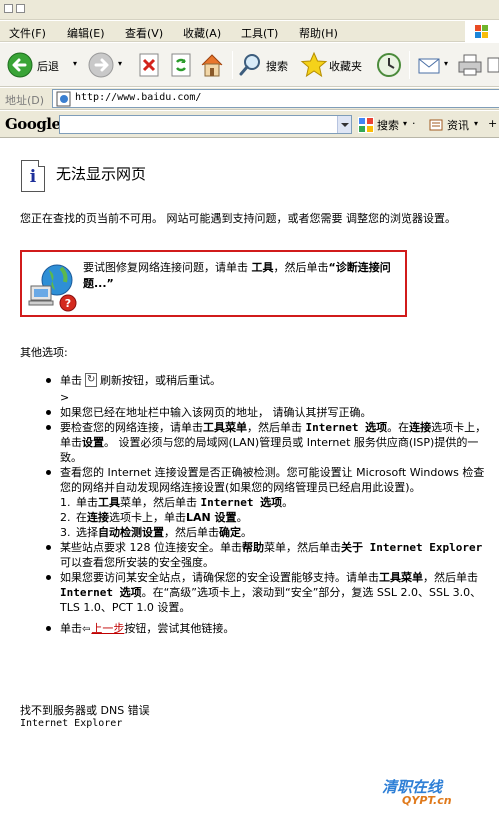 Image resolution: width=499 pixels, height=817 pixels. Describe the element at coordinates (144, 33) in the screenshot. I see `menu-view: 查看(V)` at that location.